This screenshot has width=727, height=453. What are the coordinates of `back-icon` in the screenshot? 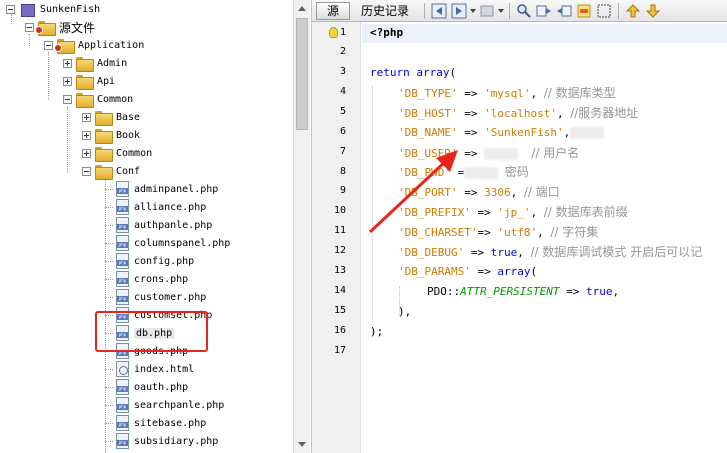 It's located at (439, 11).